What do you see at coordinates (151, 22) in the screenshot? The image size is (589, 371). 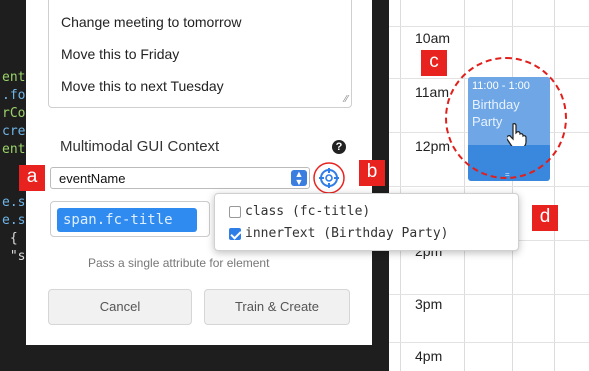 I see `utterance-item: Change meeting to tomorrow` at bounding box center [151, 22].